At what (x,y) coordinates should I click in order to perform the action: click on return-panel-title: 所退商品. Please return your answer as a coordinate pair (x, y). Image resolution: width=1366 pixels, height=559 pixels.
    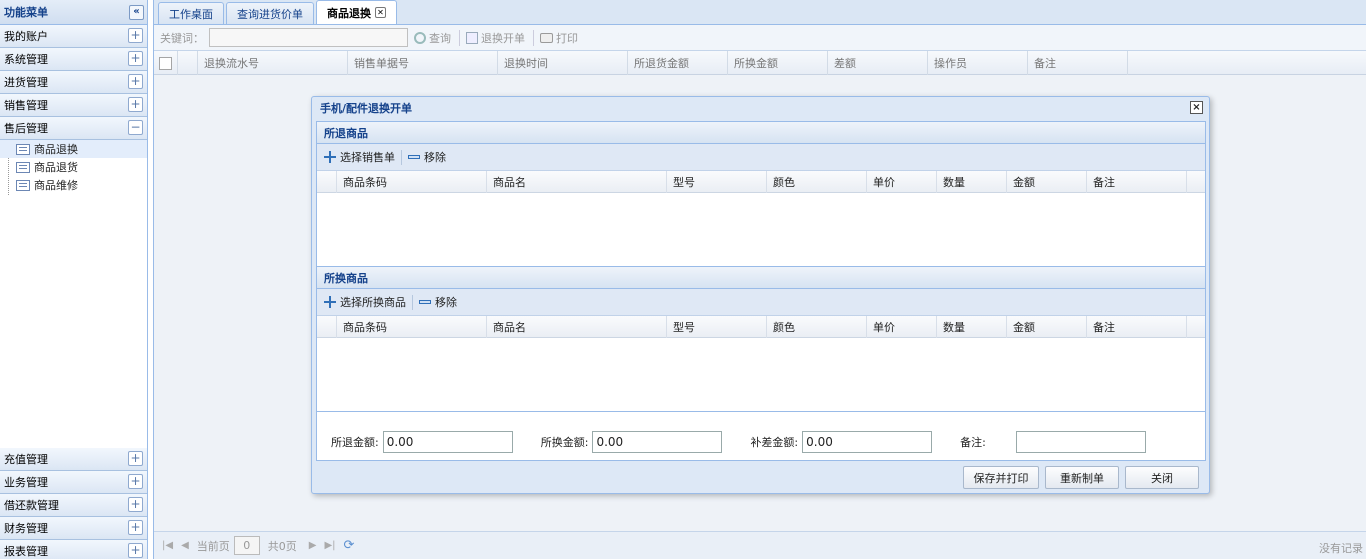
    Looking at the image, I should click on (761, 133).